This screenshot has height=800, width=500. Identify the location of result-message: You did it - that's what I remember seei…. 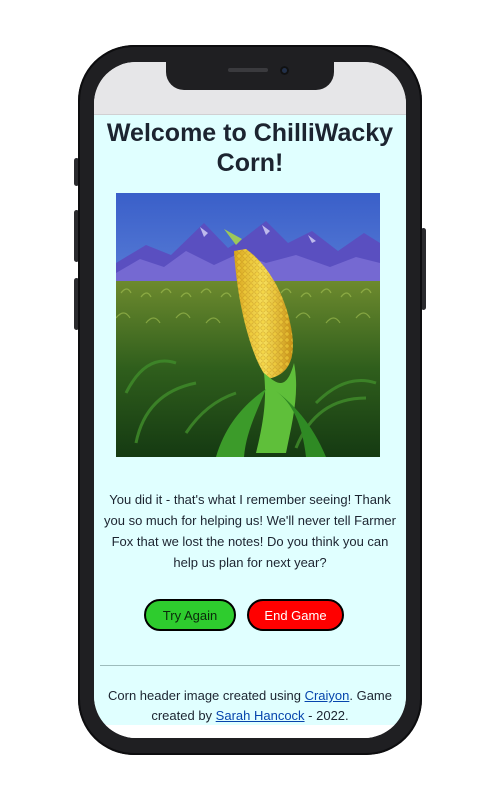
(250, 531).